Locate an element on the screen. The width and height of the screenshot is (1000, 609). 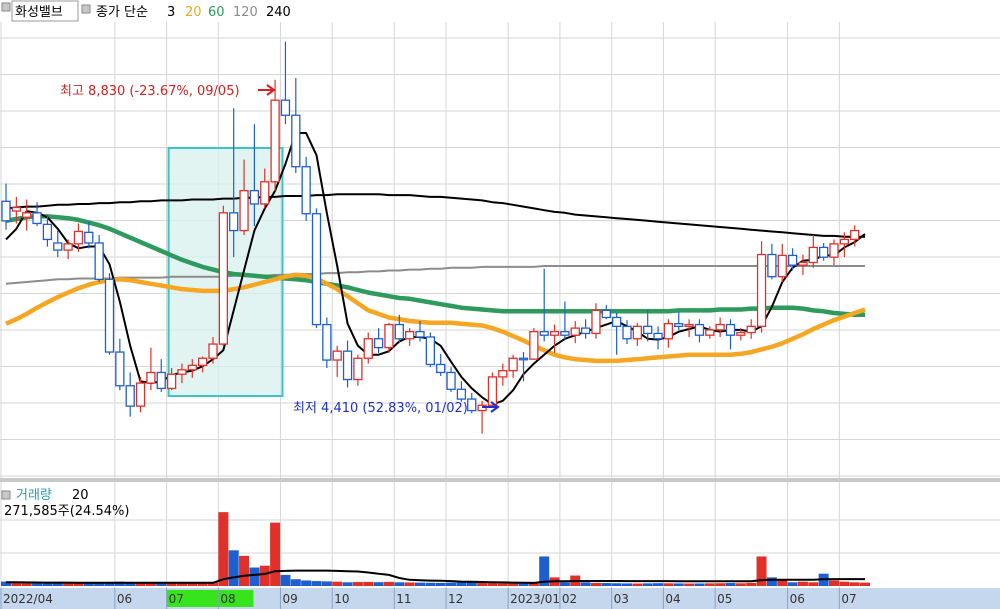
ma-legend-20: 20 is located at coordinates (193, 12).